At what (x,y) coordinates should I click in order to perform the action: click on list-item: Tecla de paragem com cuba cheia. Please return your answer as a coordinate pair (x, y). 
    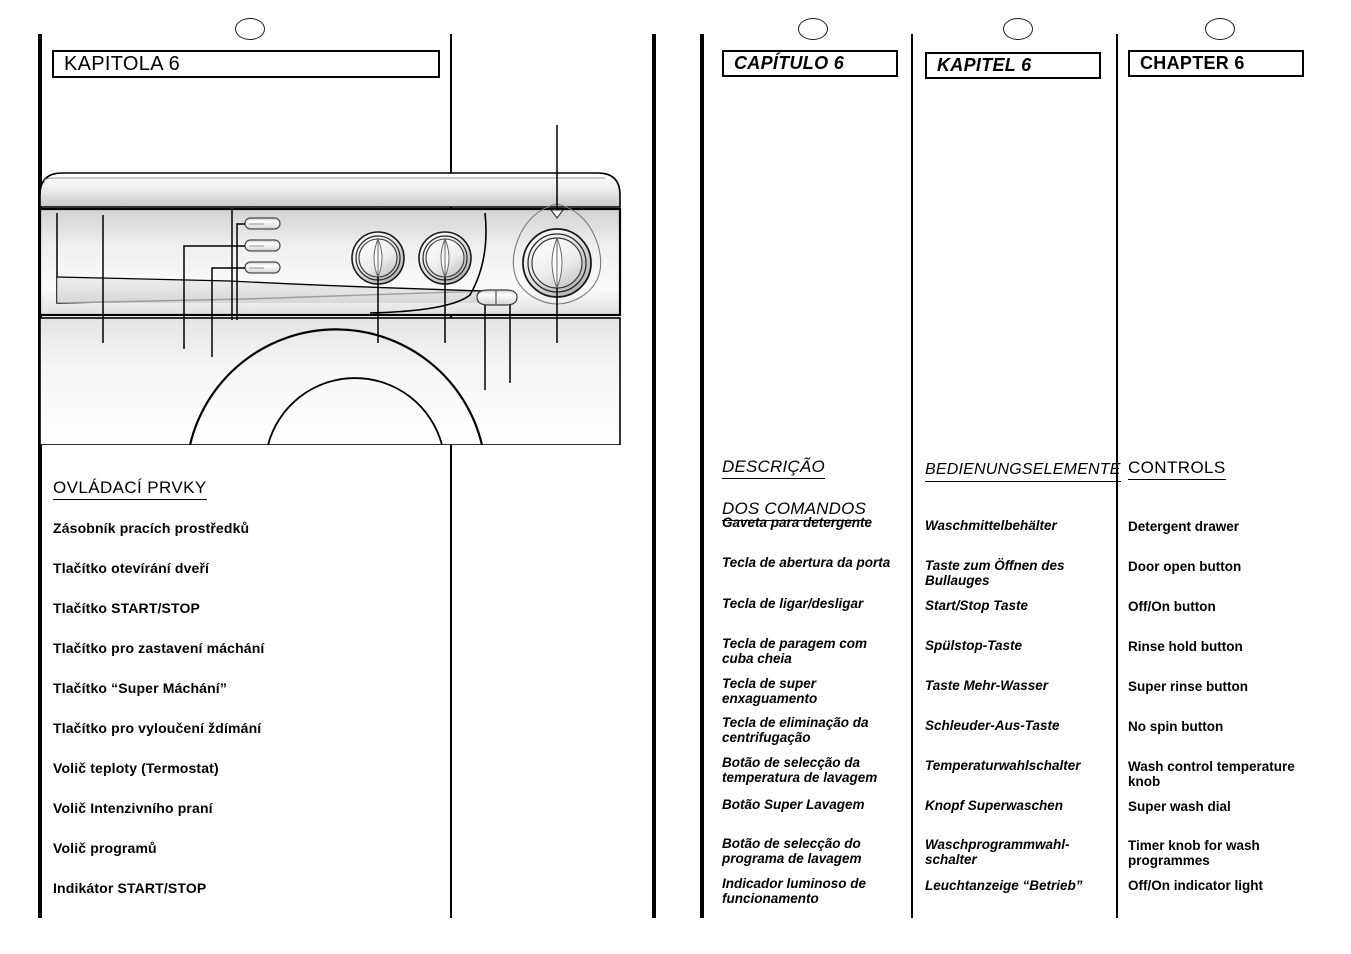
    Looking at the image, I should click on (795, 651).